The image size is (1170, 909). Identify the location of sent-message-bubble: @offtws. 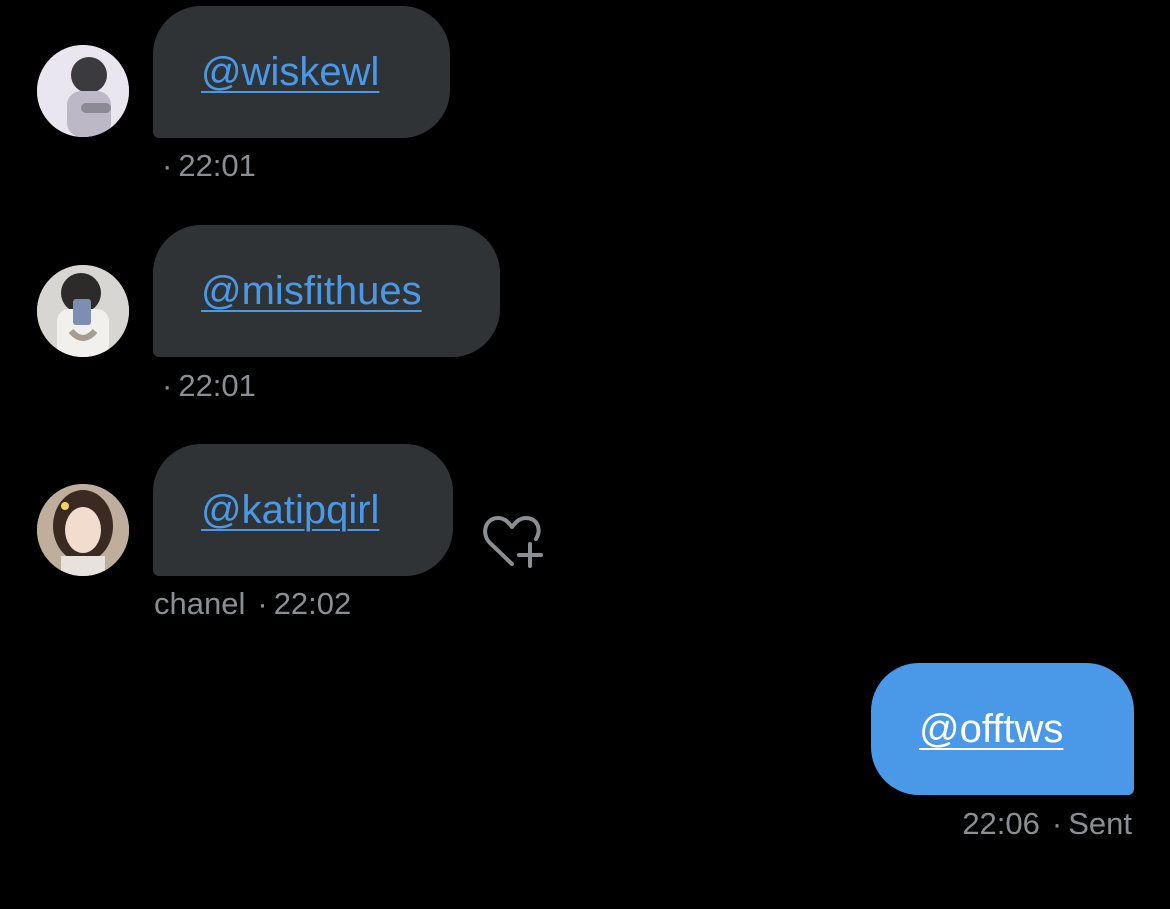
(1002, 729).